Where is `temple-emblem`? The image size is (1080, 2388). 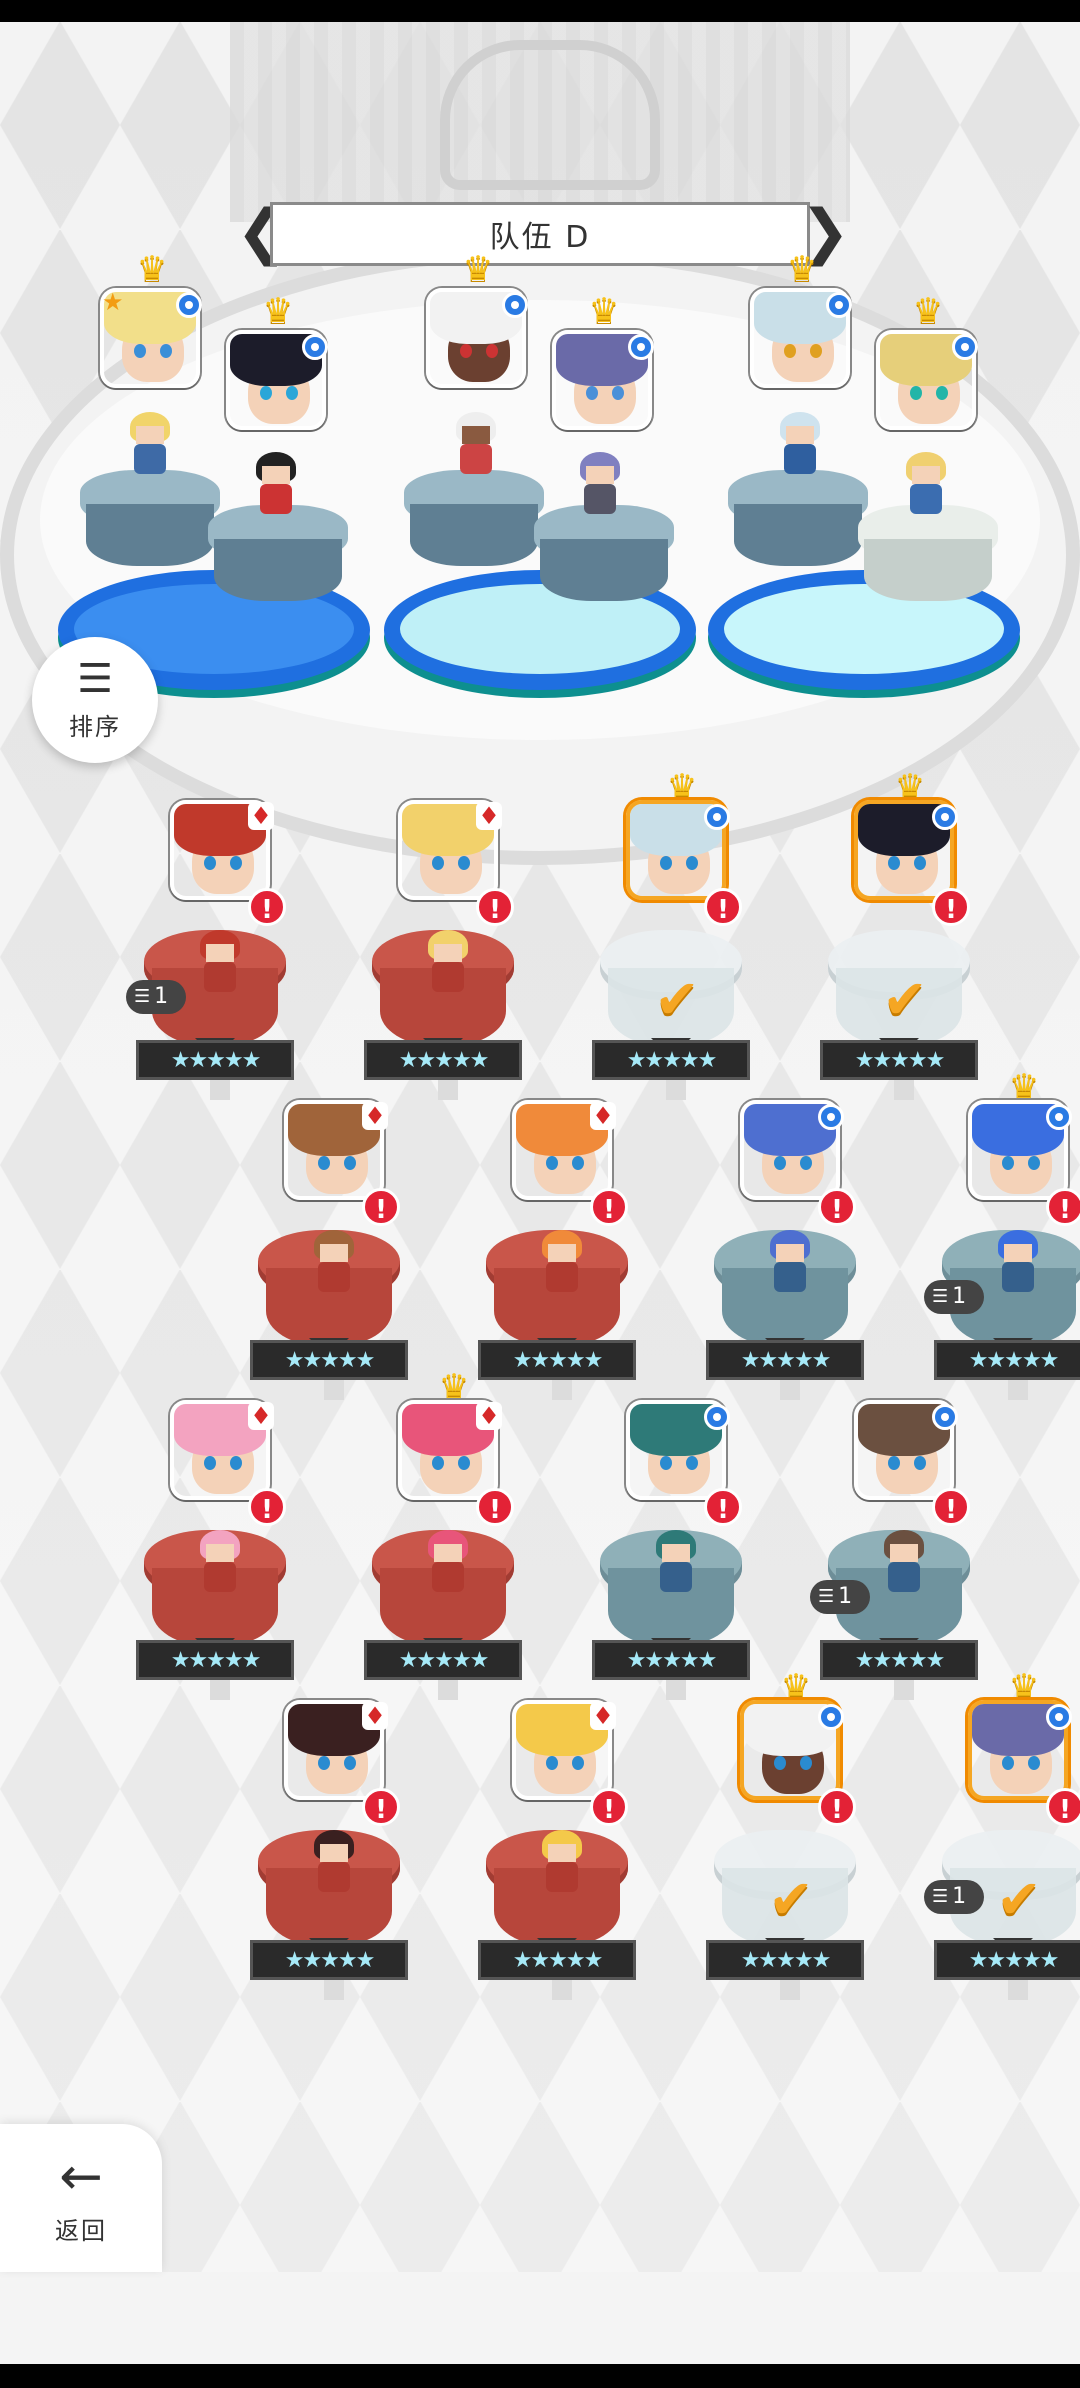
temple-emblem is located at coordinates (550, 115).